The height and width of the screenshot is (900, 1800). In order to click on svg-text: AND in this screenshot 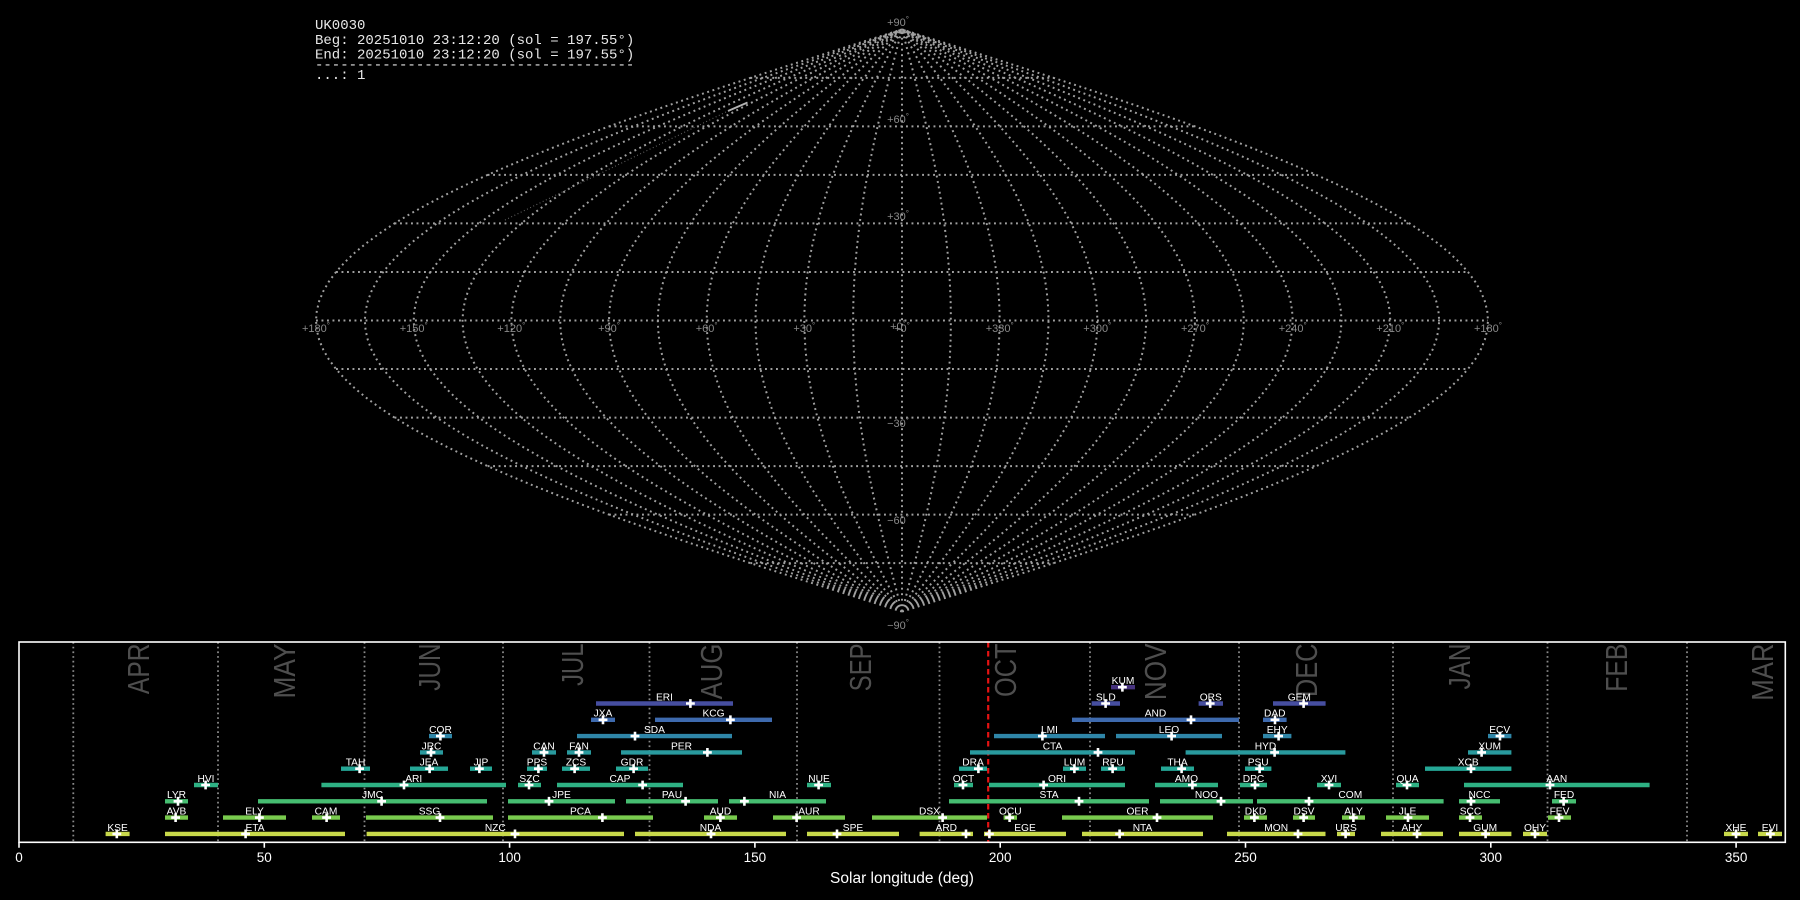, I will do `click(1156, 714)`.